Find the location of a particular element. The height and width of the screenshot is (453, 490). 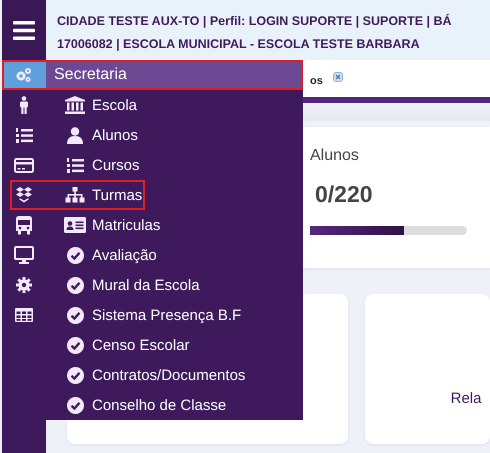

menu-item: Mural da Escola is located at coordinates (174, 285).